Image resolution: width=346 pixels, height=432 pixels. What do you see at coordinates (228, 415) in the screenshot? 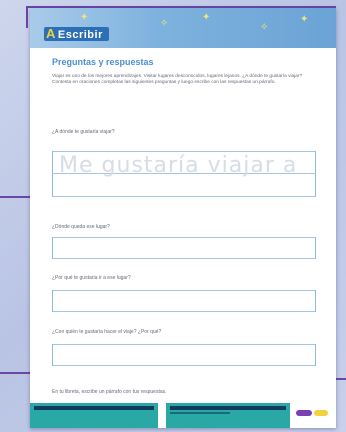
I see `footer-card-right` at bounding box center [228, 415].